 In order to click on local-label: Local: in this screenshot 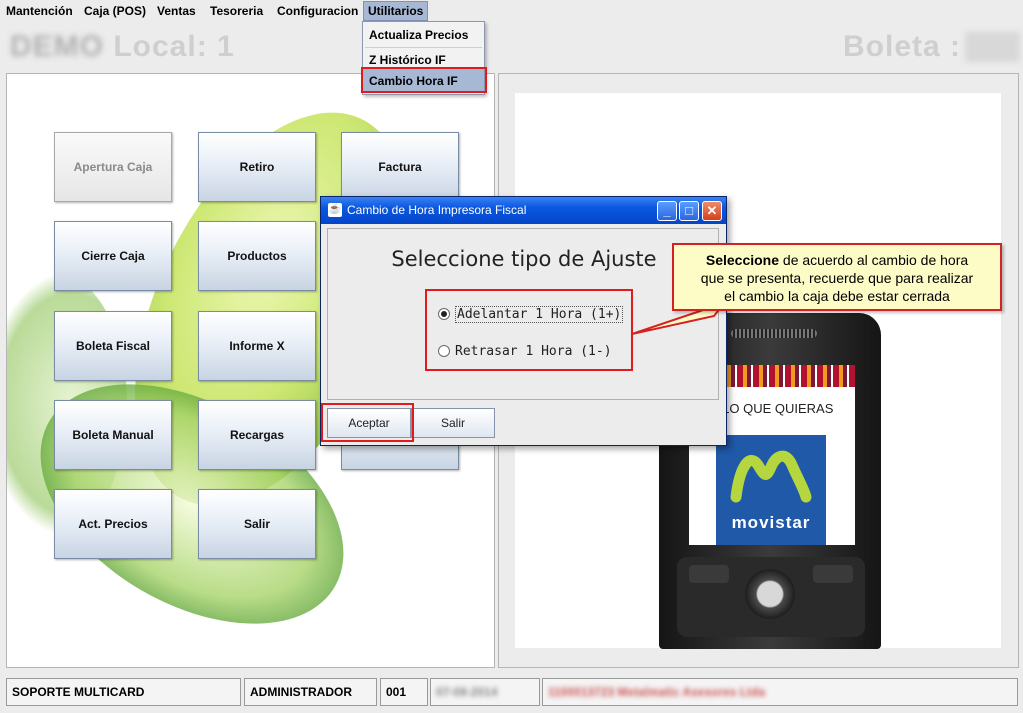, I will do `click(160, 46)`.